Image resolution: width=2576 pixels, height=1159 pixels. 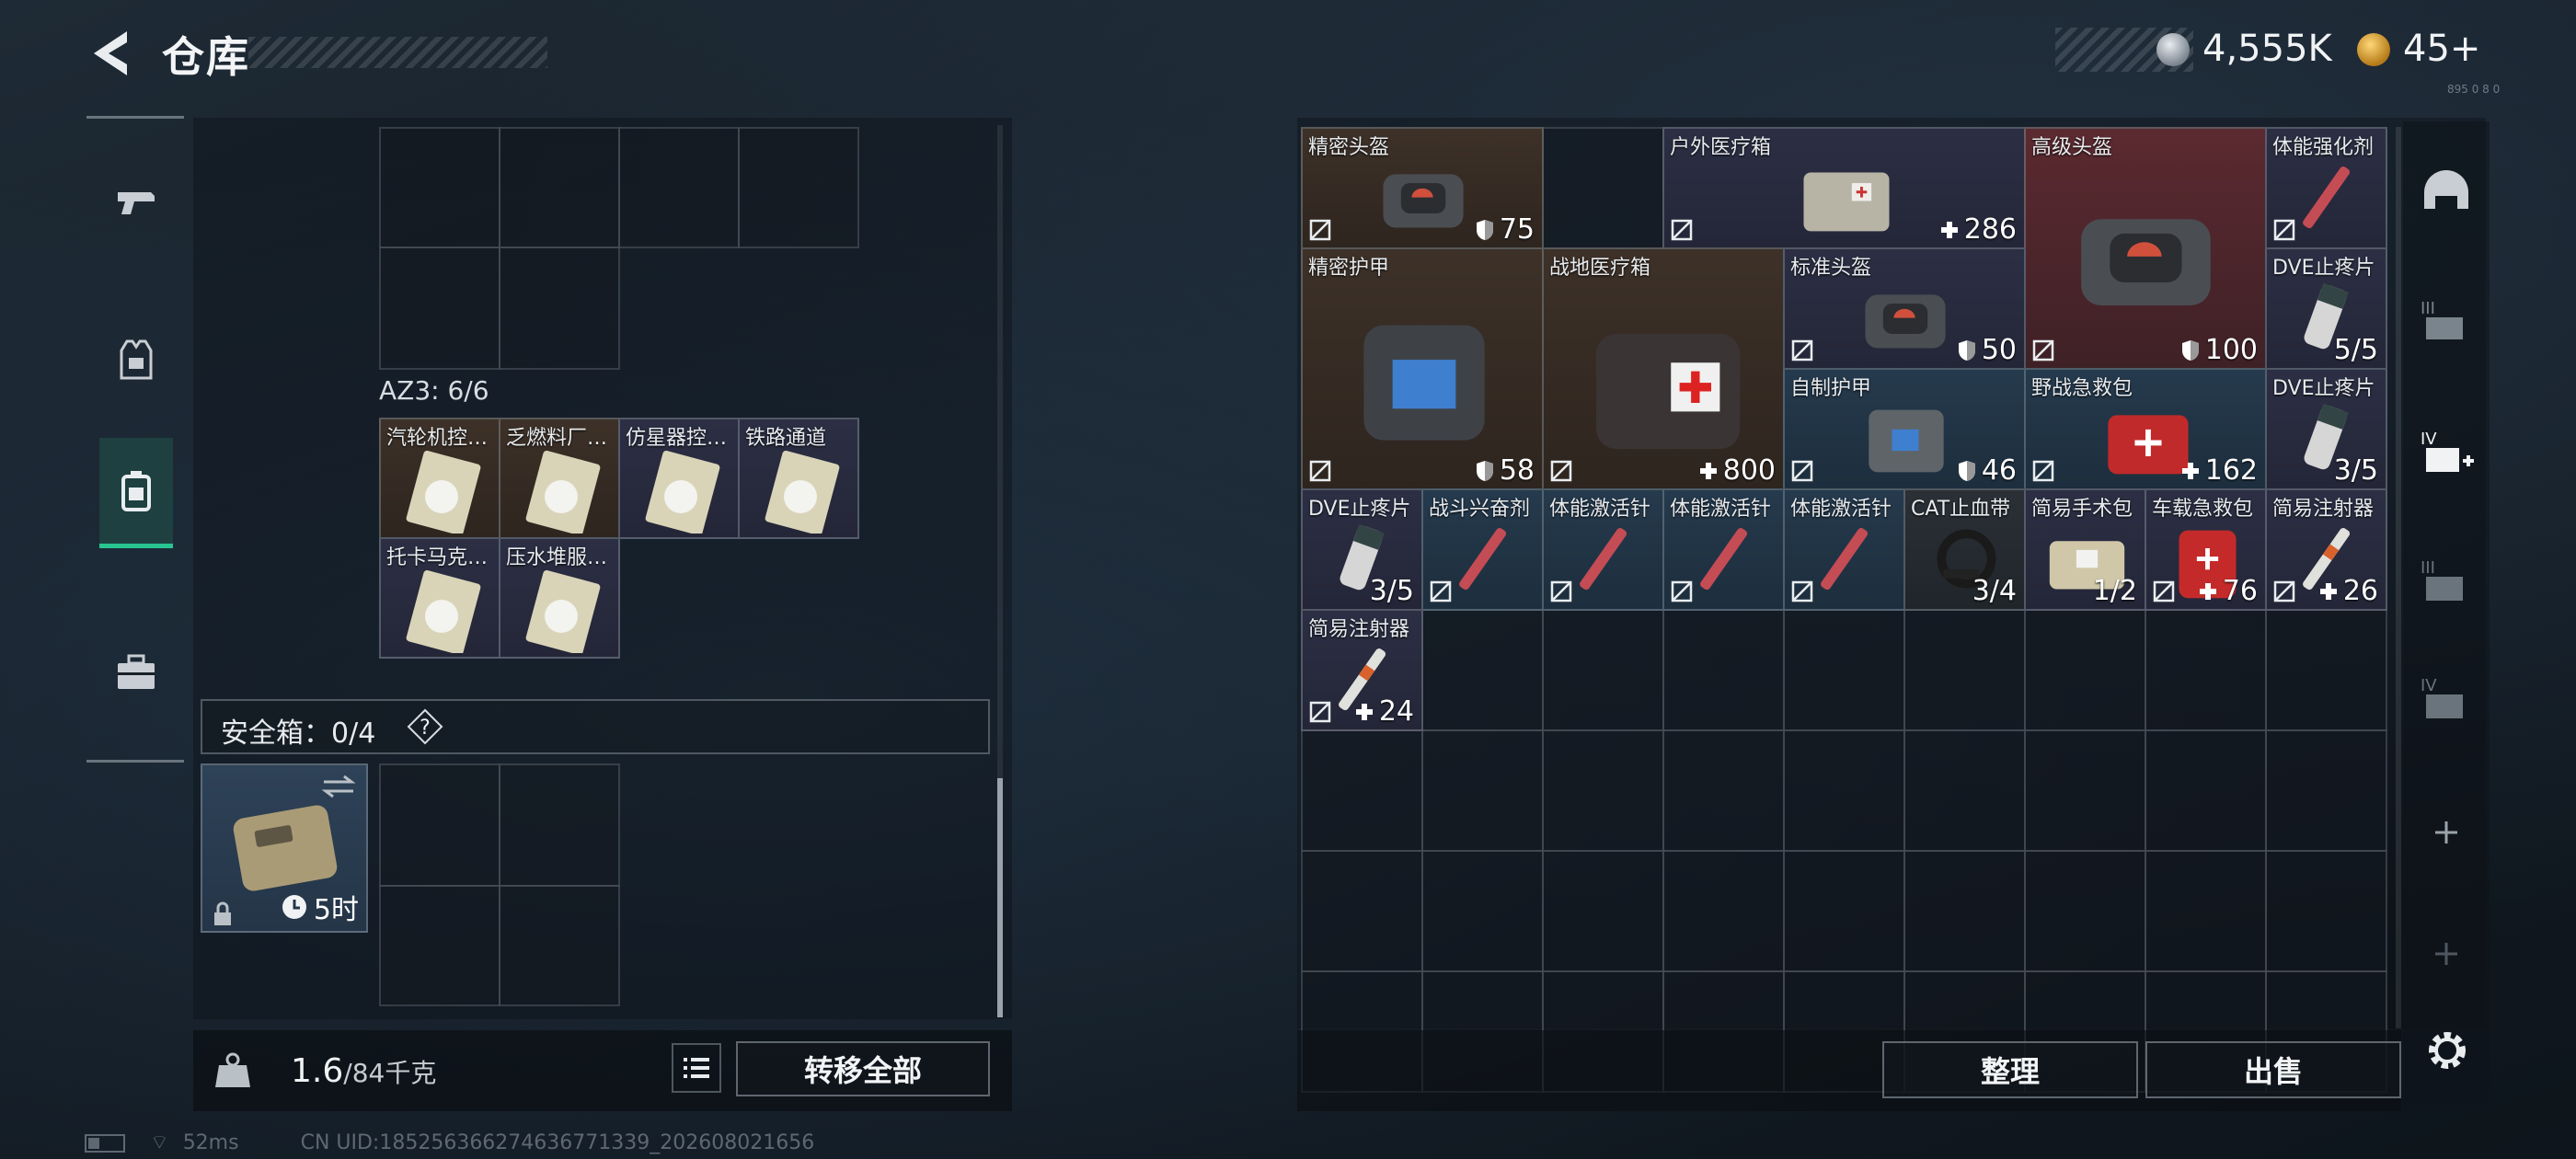 I want to click on item-name: 简易注射器, so click(x=2323, y=509).